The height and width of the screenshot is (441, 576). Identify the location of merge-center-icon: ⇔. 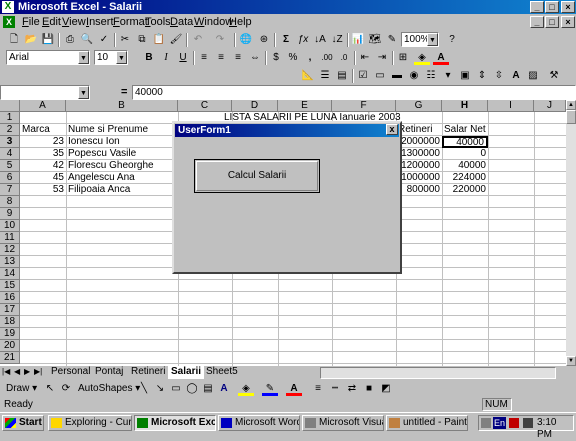
(255, 57).